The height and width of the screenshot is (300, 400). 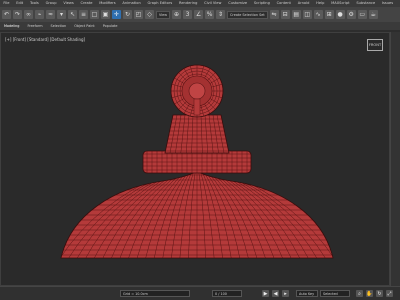 What do you see at coordinates (197, 91) in the screenshot?
I see `mount-cap` at bounding box center [197, 91].